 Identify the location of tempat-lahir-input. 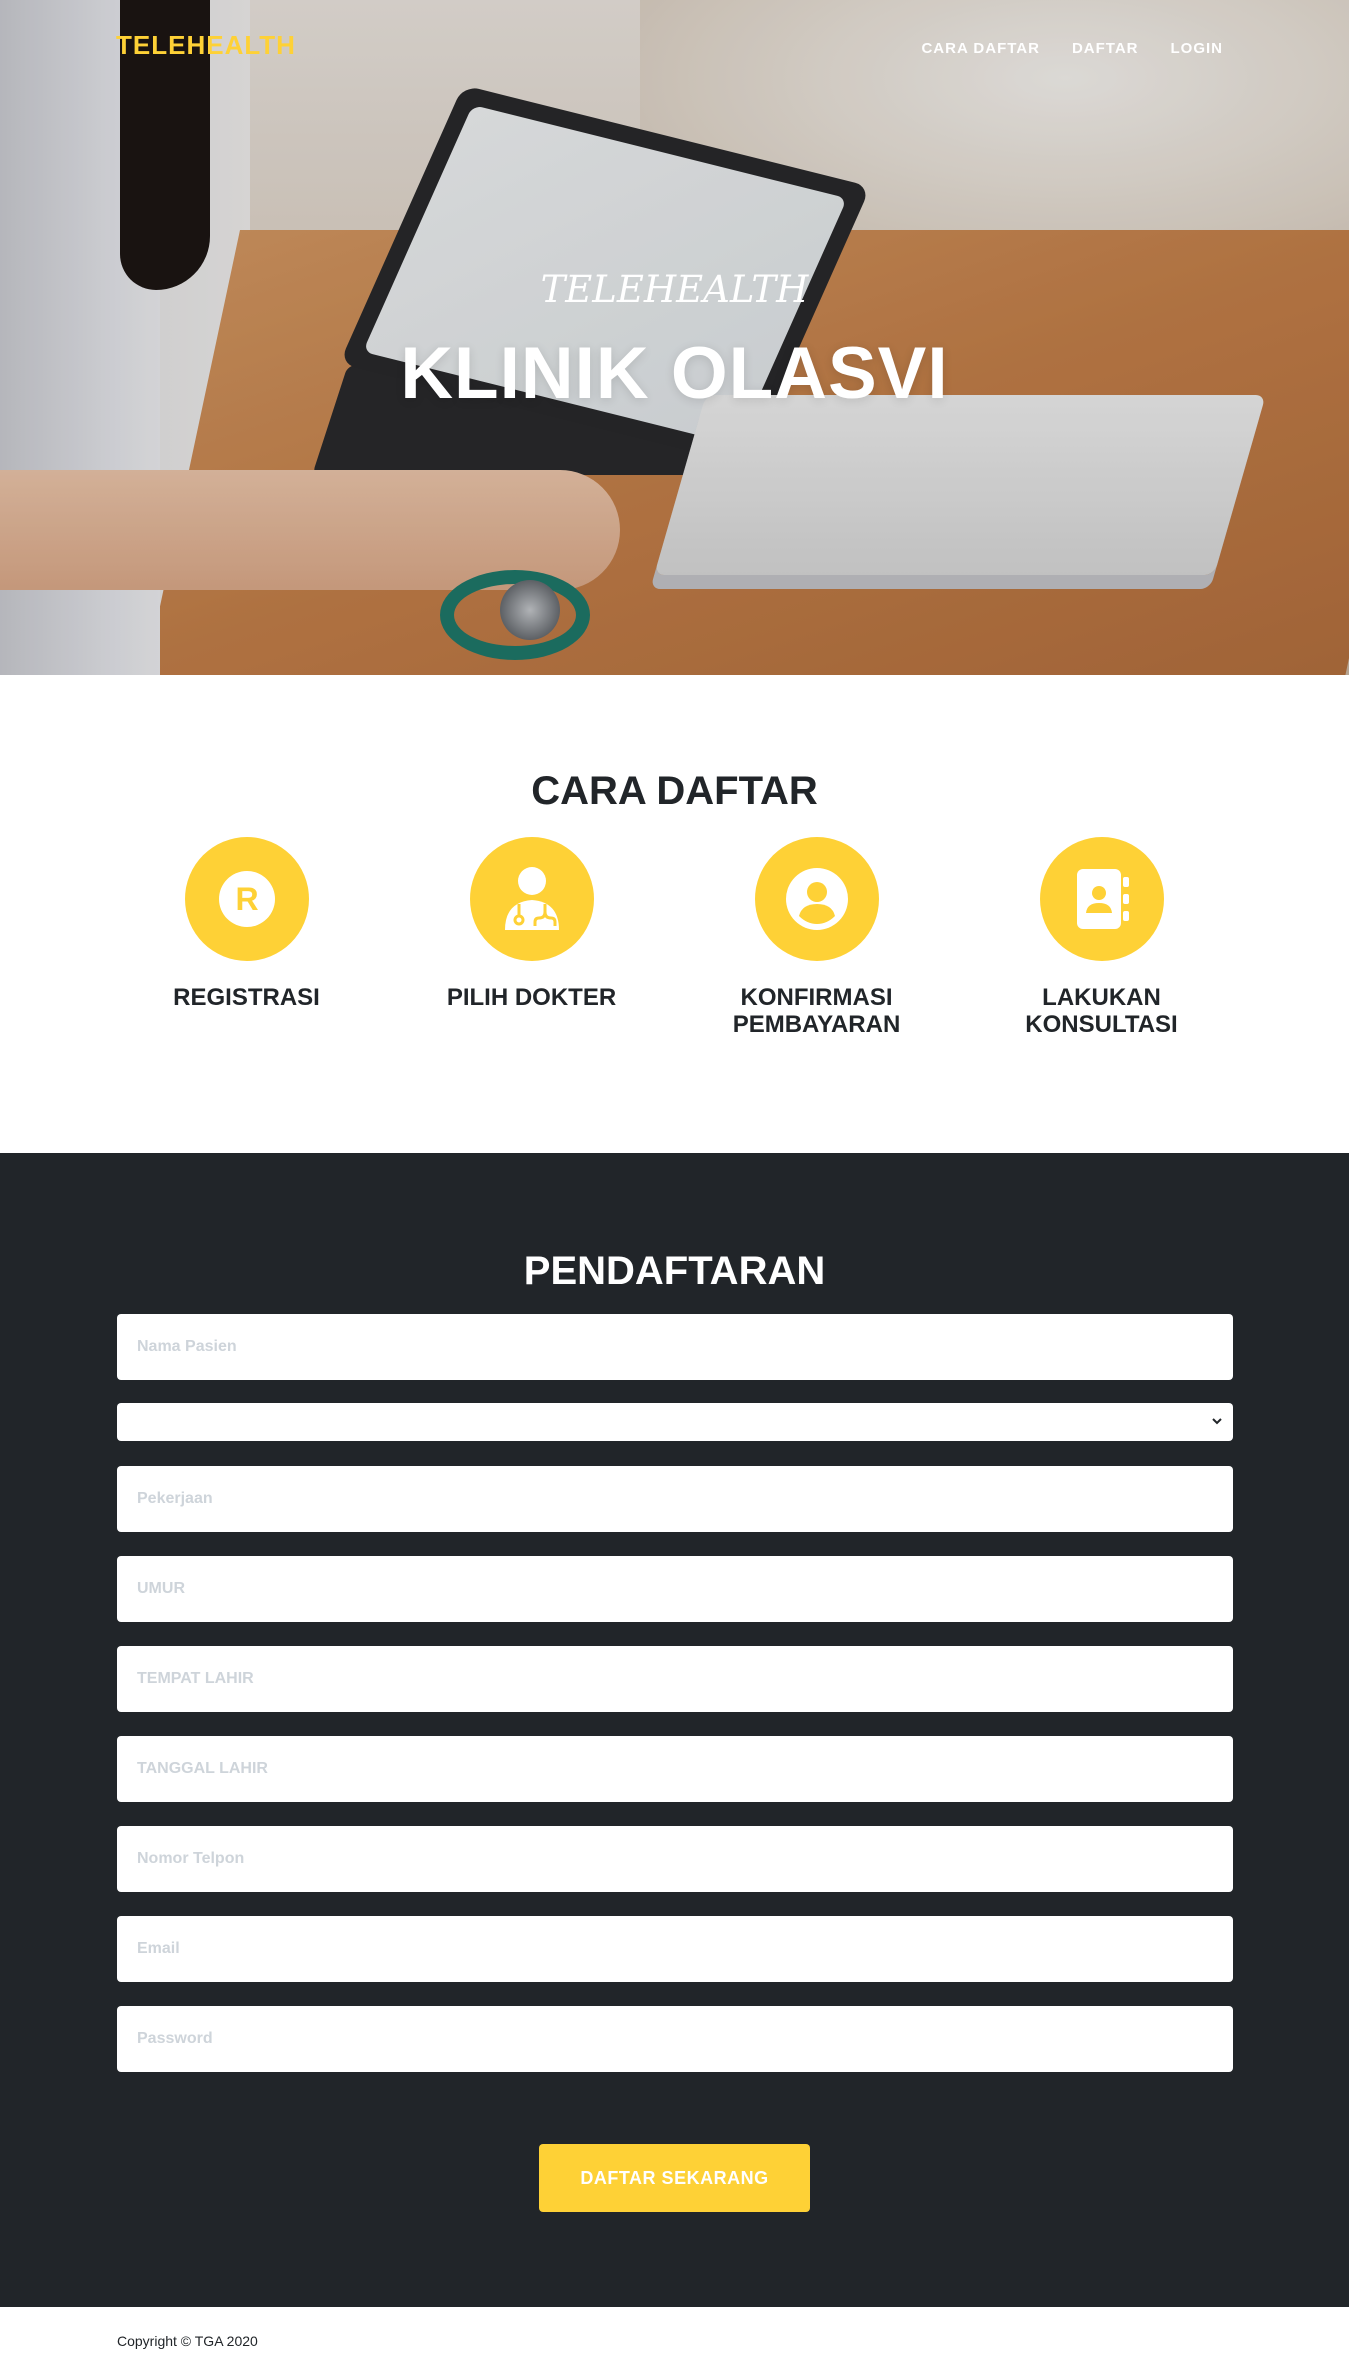
(675, 1679).